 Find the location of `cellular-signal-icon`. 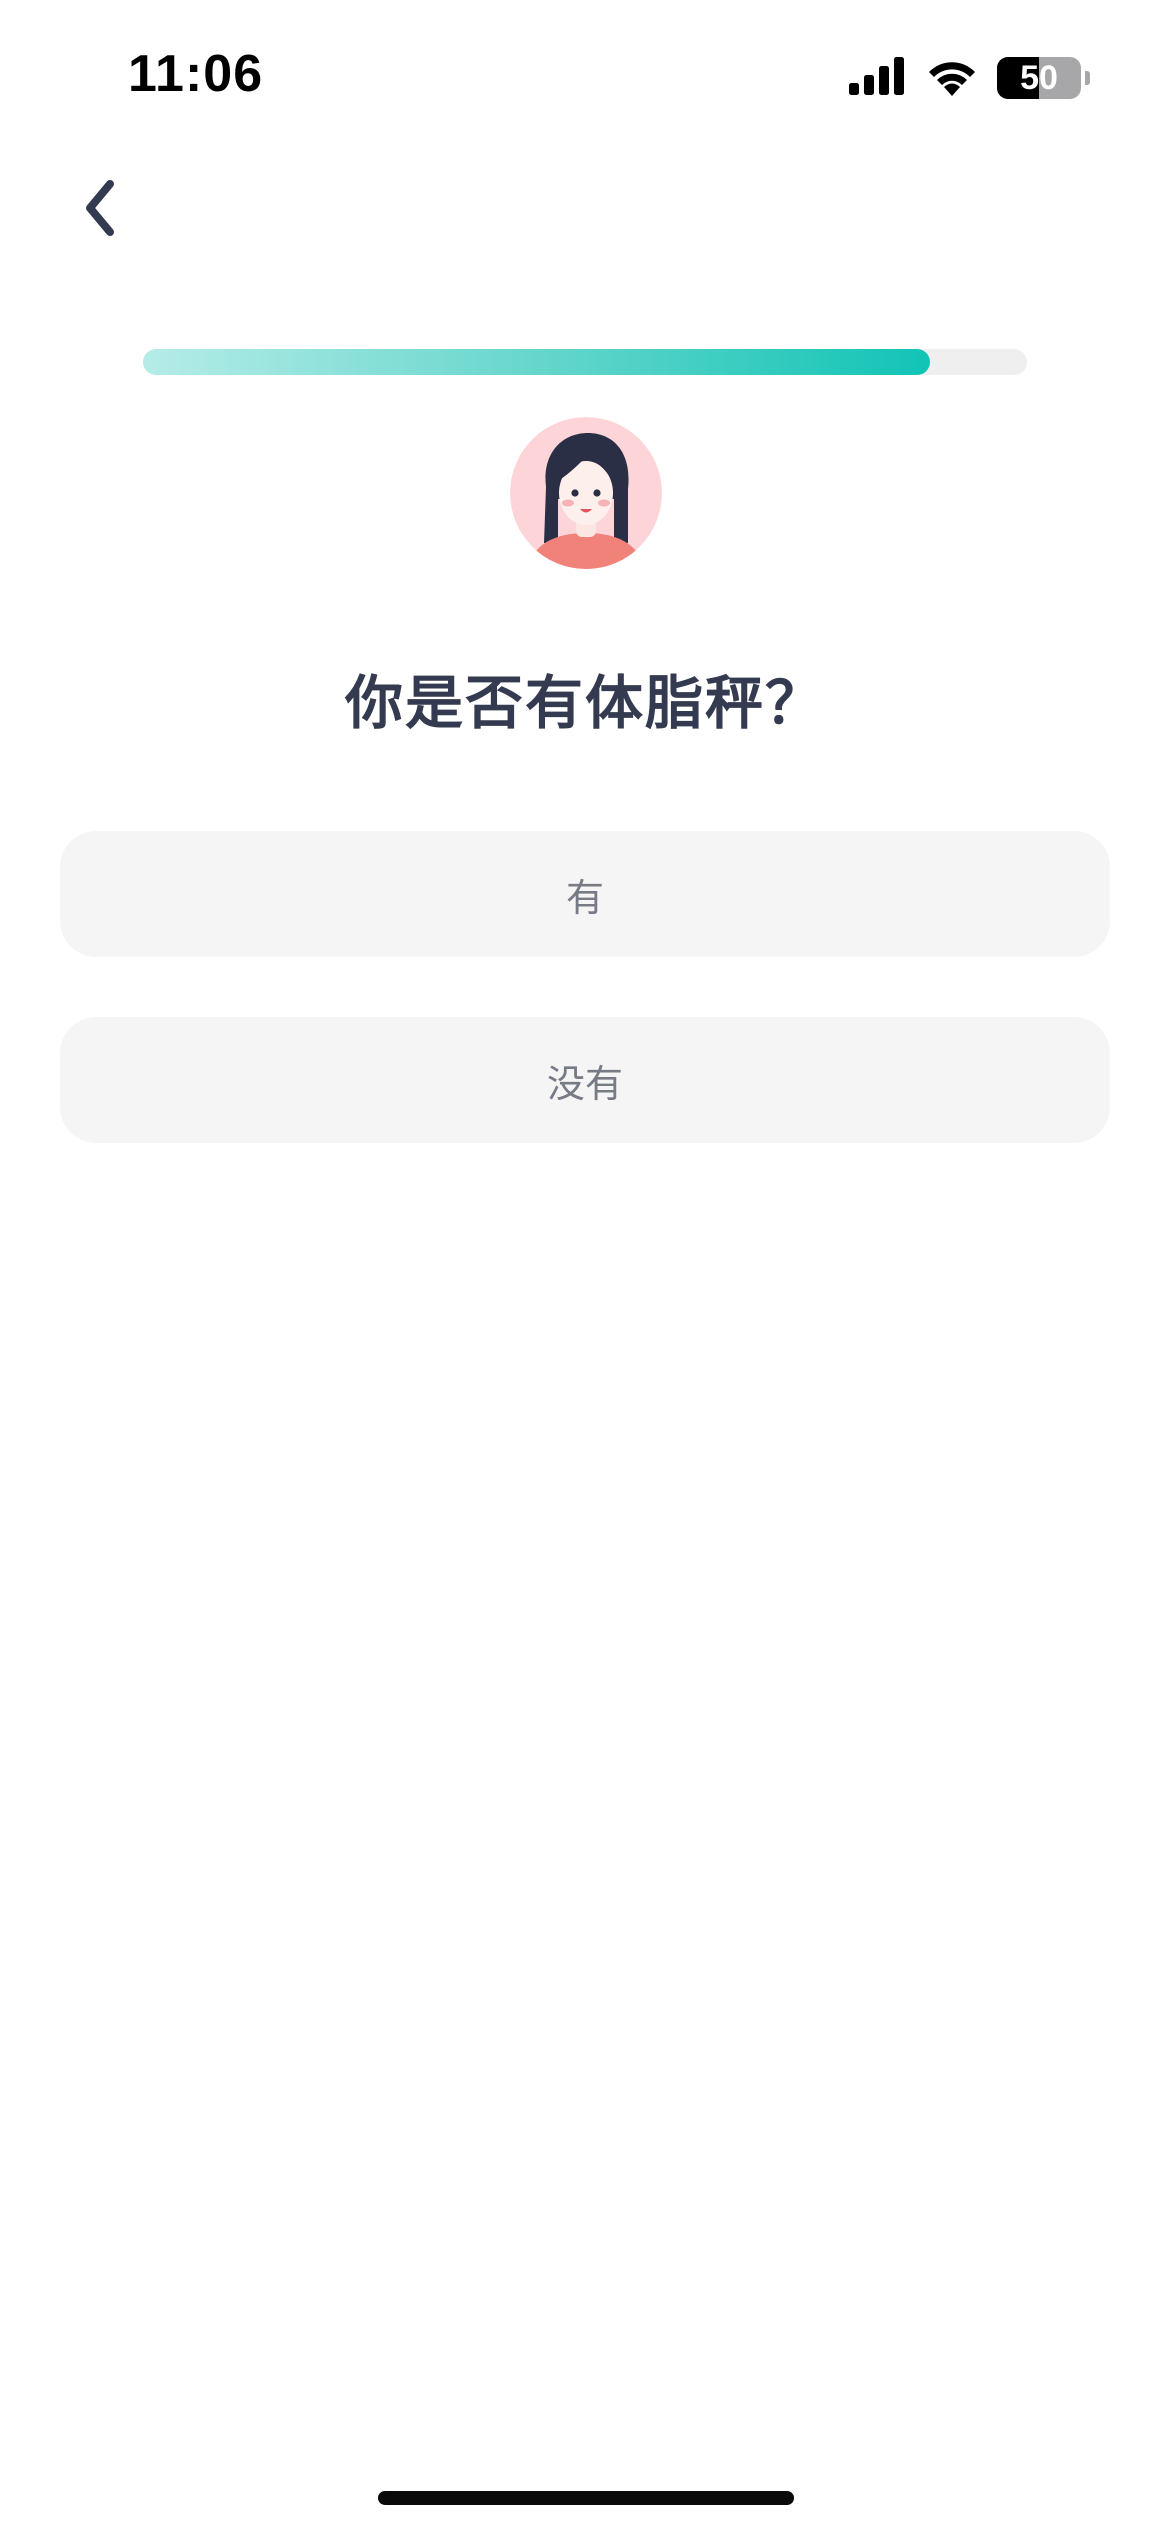

cellular-signal-icon is located at coordinates (878, 78).